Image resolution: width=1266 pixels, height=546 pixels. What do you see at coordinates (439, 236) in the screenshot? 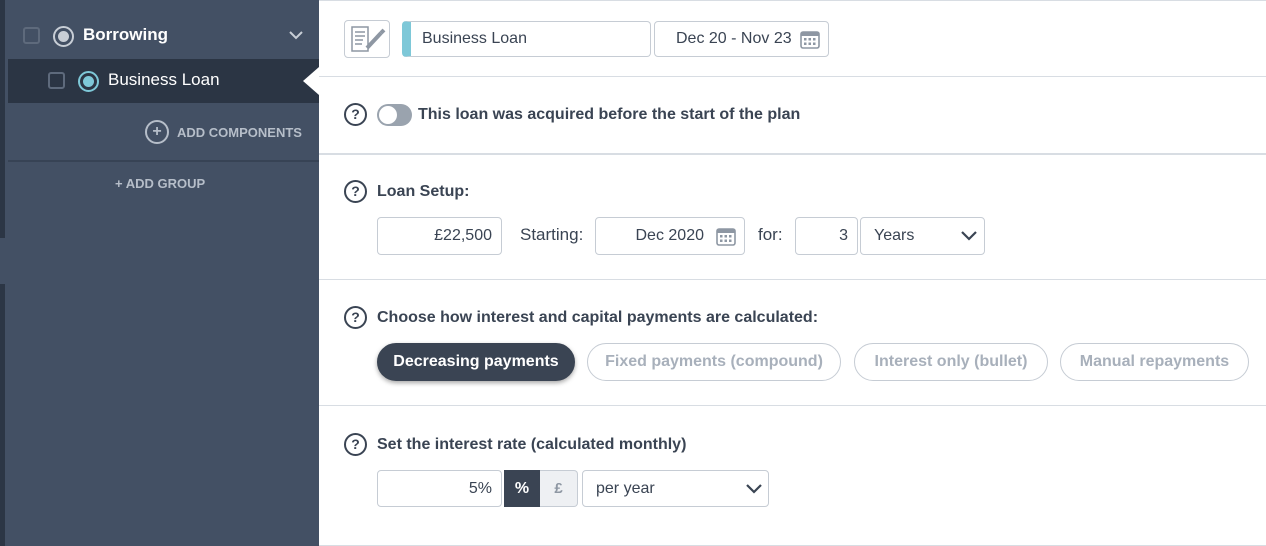
I see `loan-amount-input: £22,500` at bounding box center [439, 236].